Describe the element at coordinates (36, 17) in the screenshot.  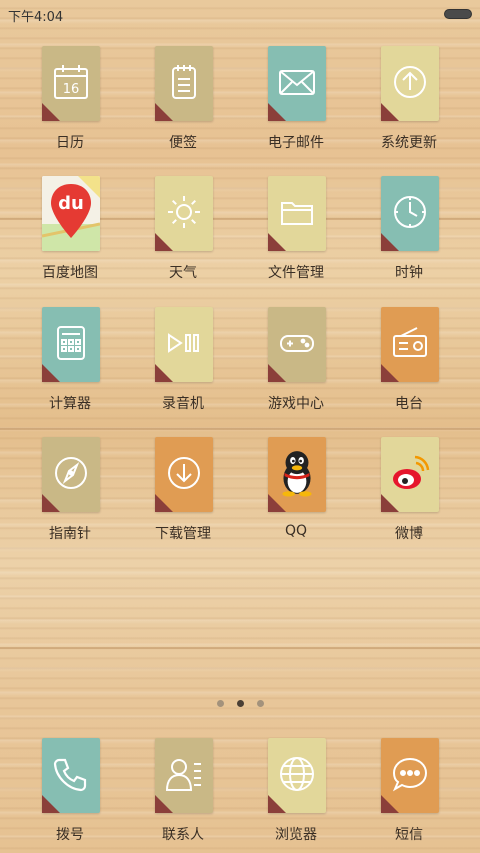
I see `status-time: 下午4:04` at that location.